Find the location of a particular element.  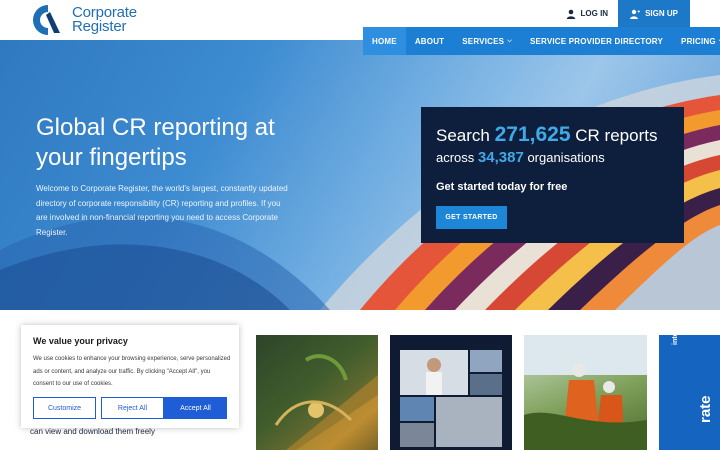

search-prefix: Search is located at coordinates (463, 135).